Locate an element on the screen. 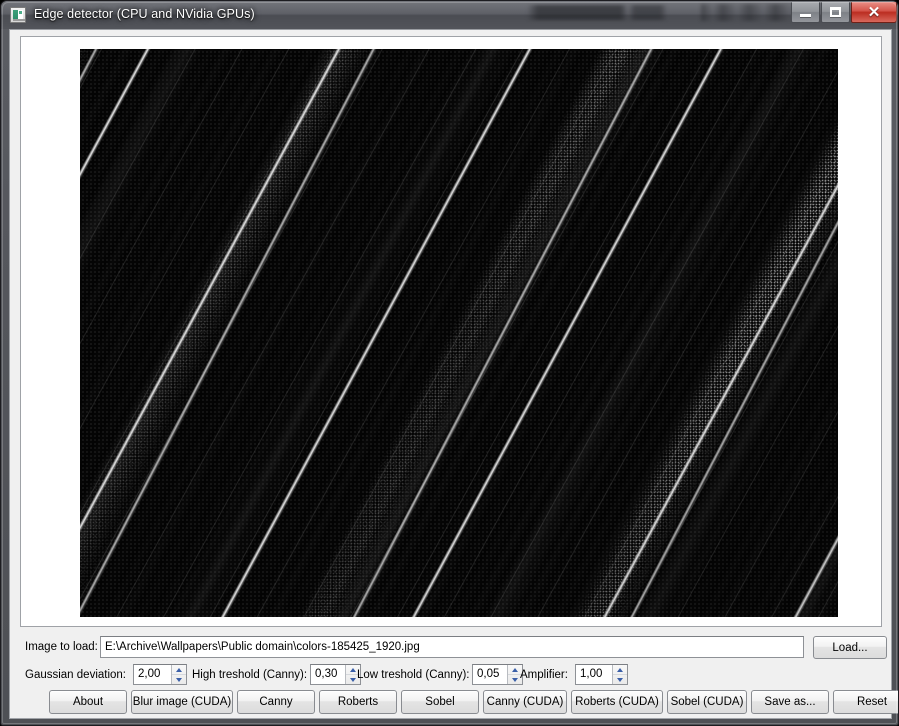 The image size is (899, 726). low-threshold-value: 0,05 is located at coordinates (490, 674).